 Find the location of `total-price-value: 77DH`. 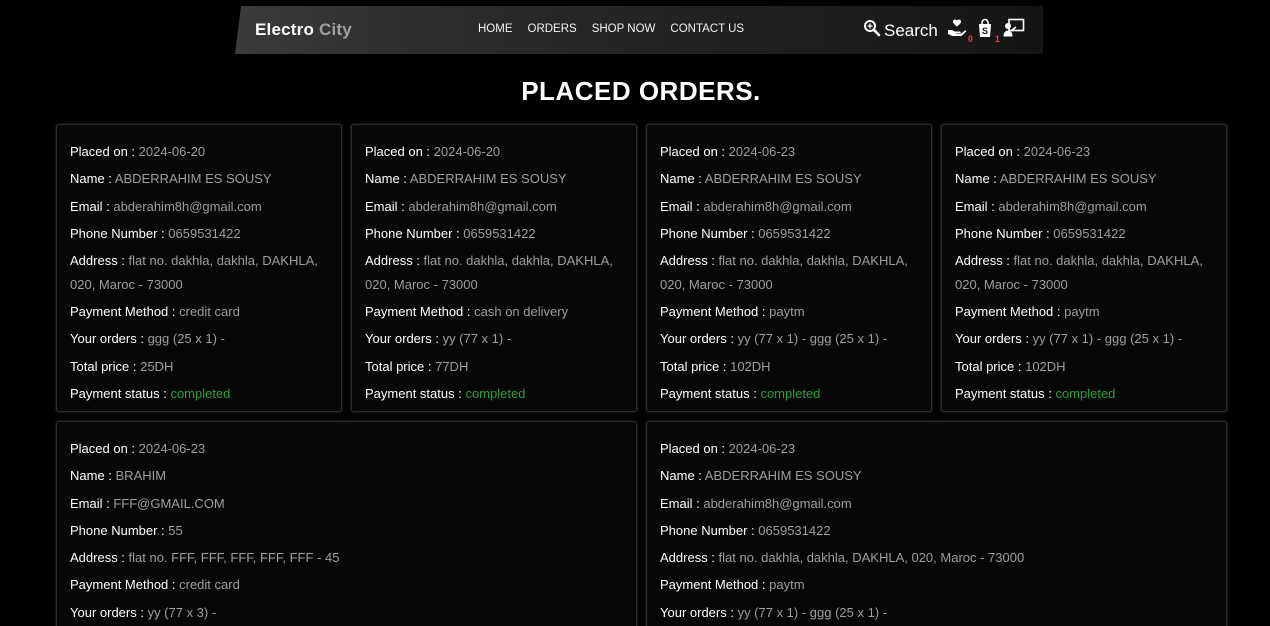

total-price-value: 77DH is located at coordinates (452, 366).